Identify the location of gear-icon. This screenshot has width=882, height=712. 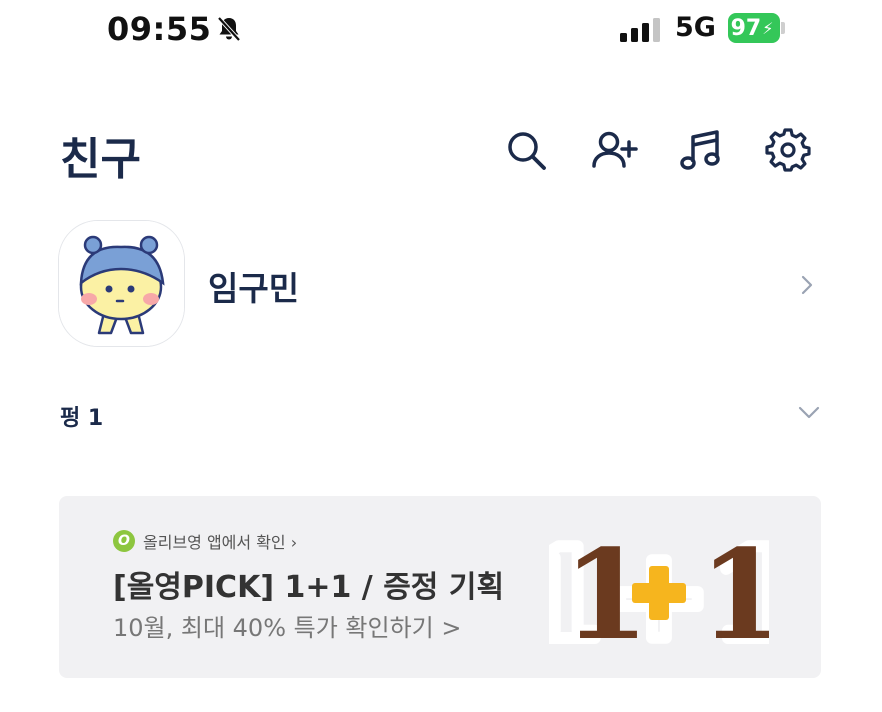
(788, 150).